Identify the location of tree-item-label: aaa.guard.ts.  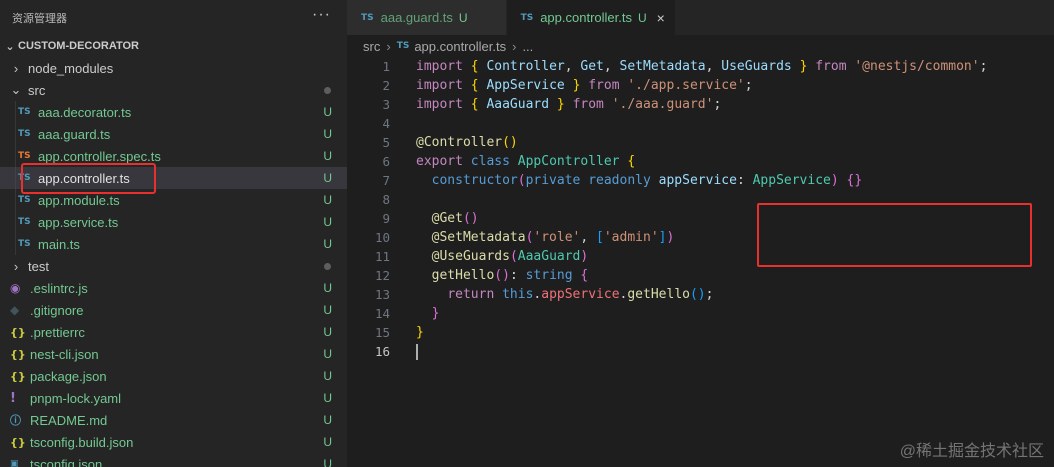
(74, 134).